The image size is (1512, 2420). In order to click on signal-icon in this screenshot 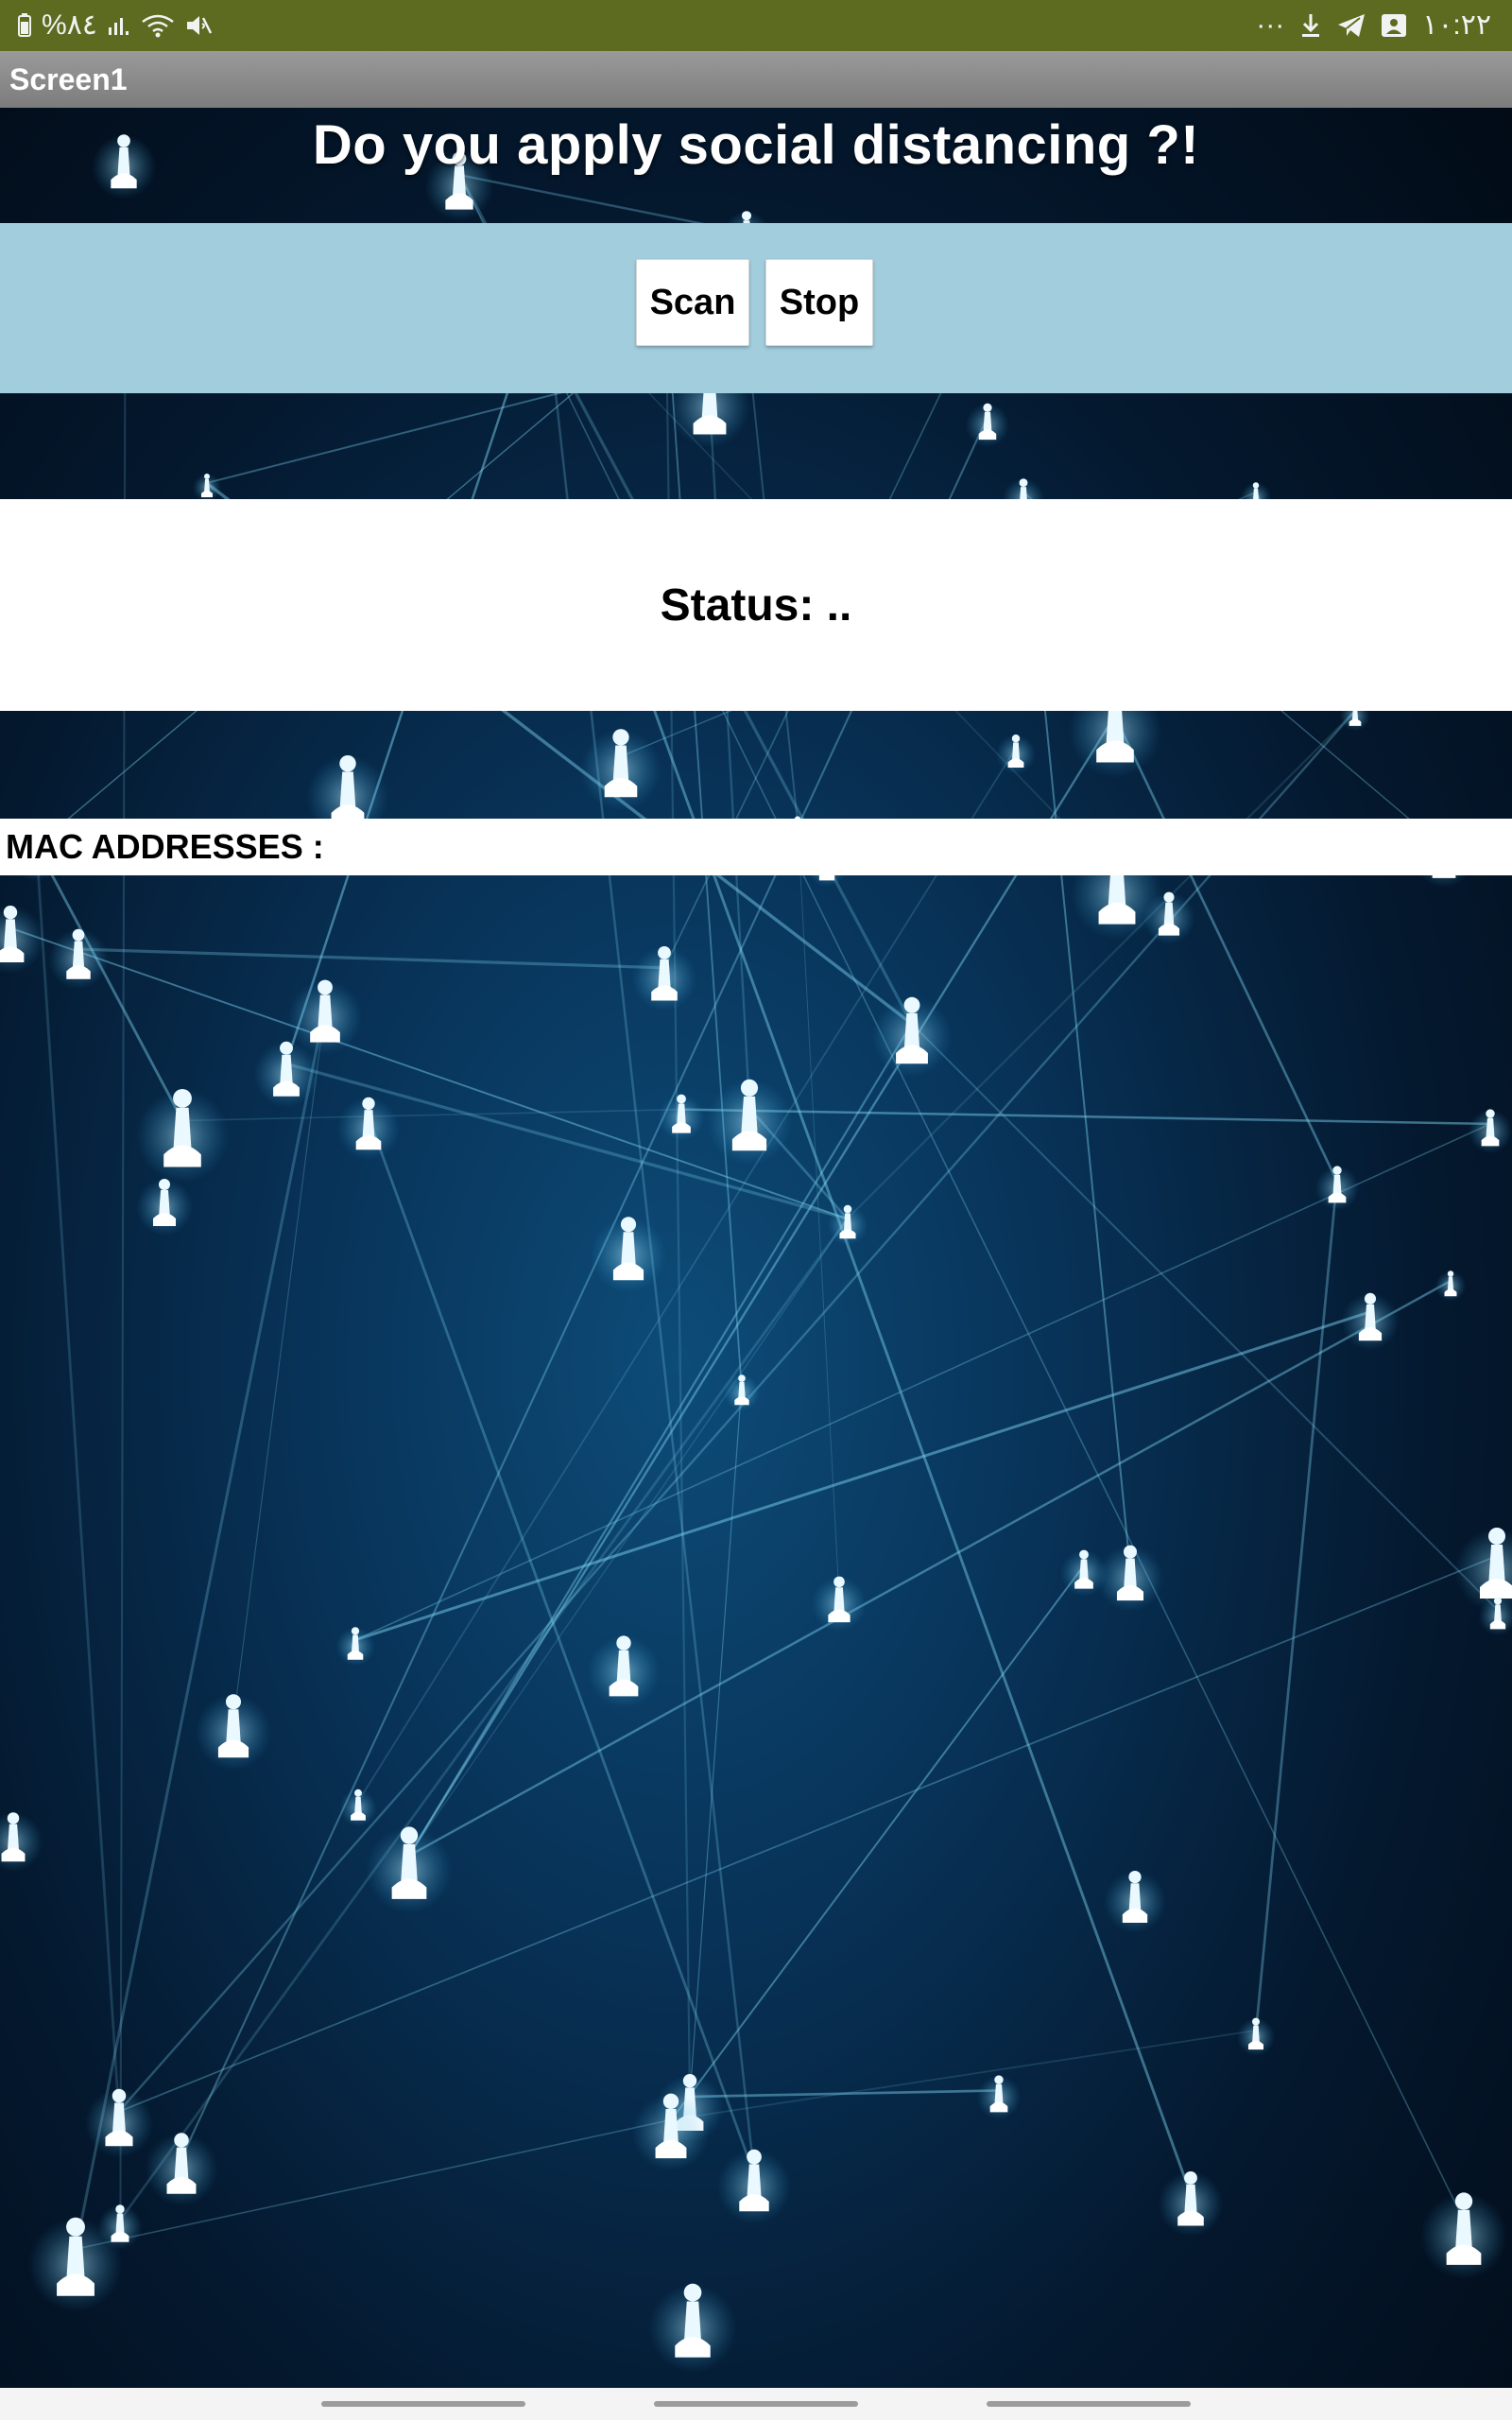, I will do `click(119, 26)`.